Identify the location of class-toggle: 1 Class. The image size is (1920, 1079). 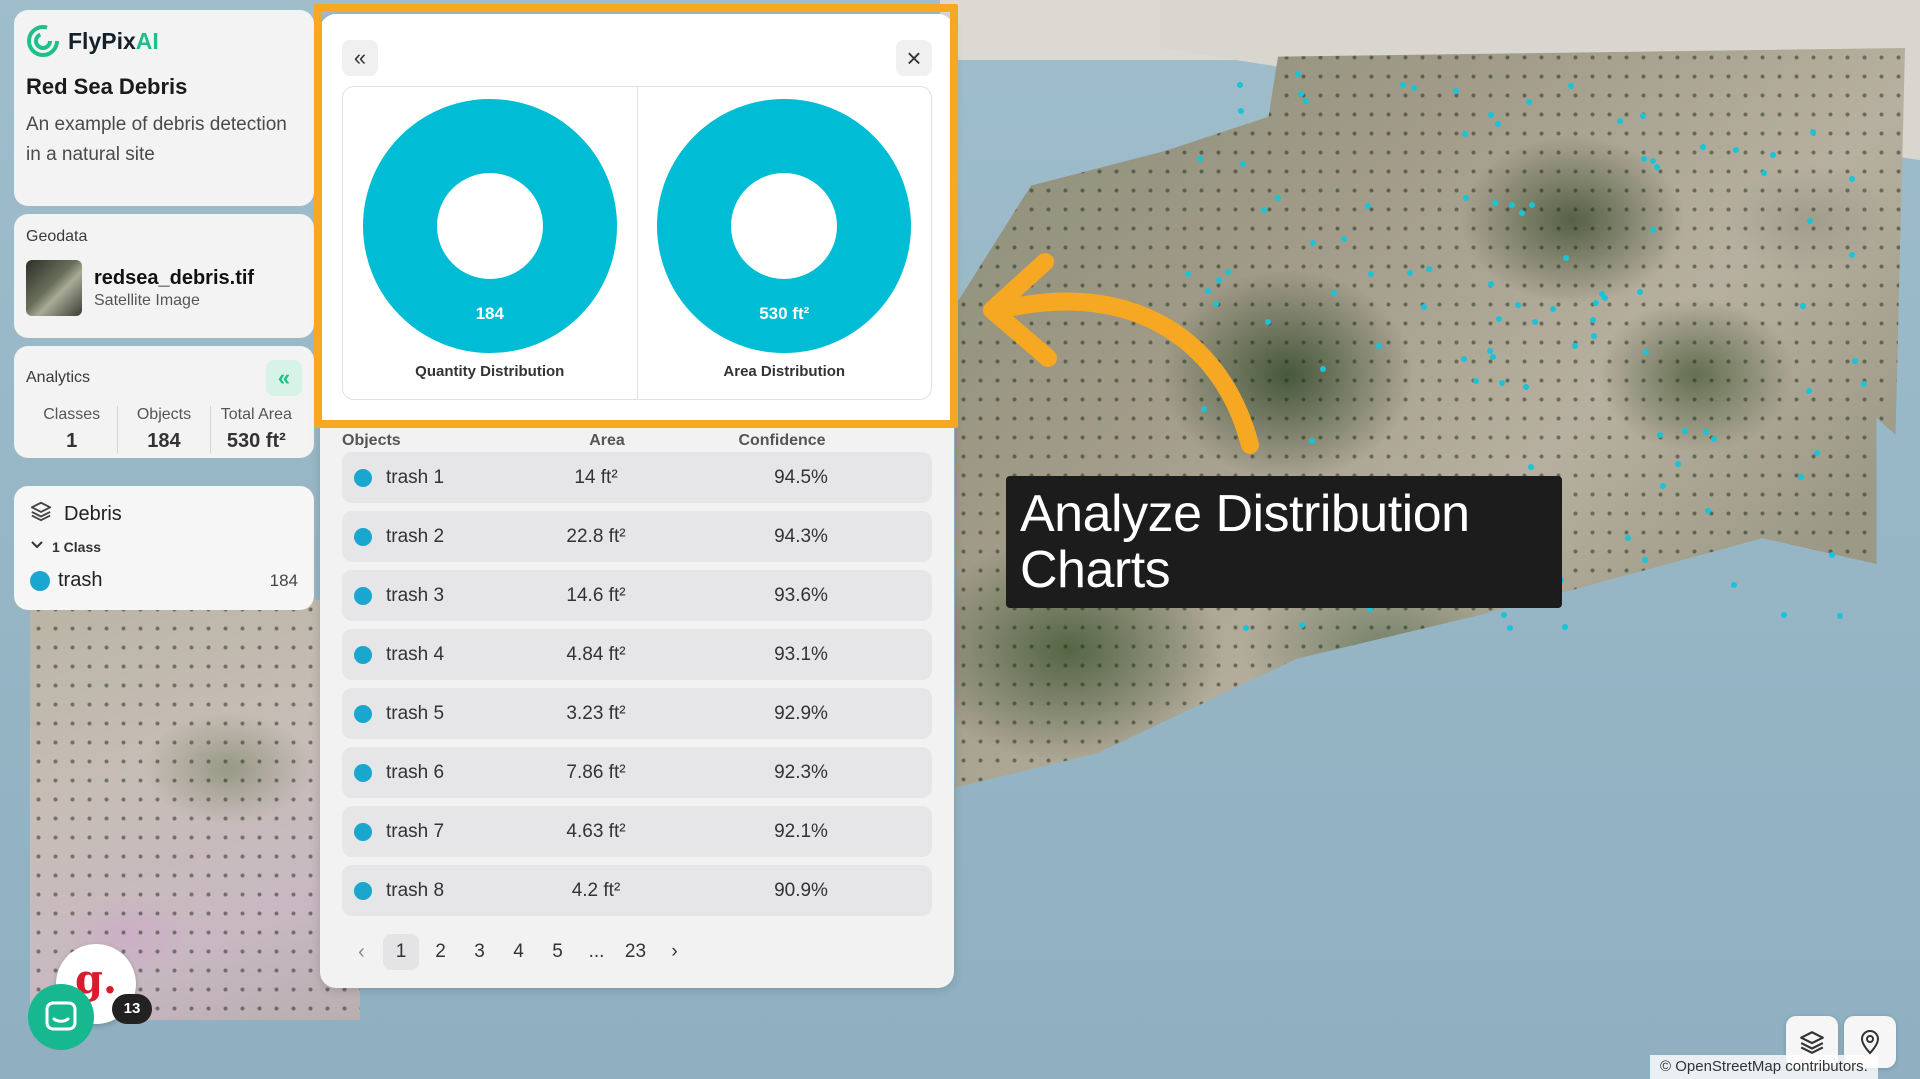
(164, 546).